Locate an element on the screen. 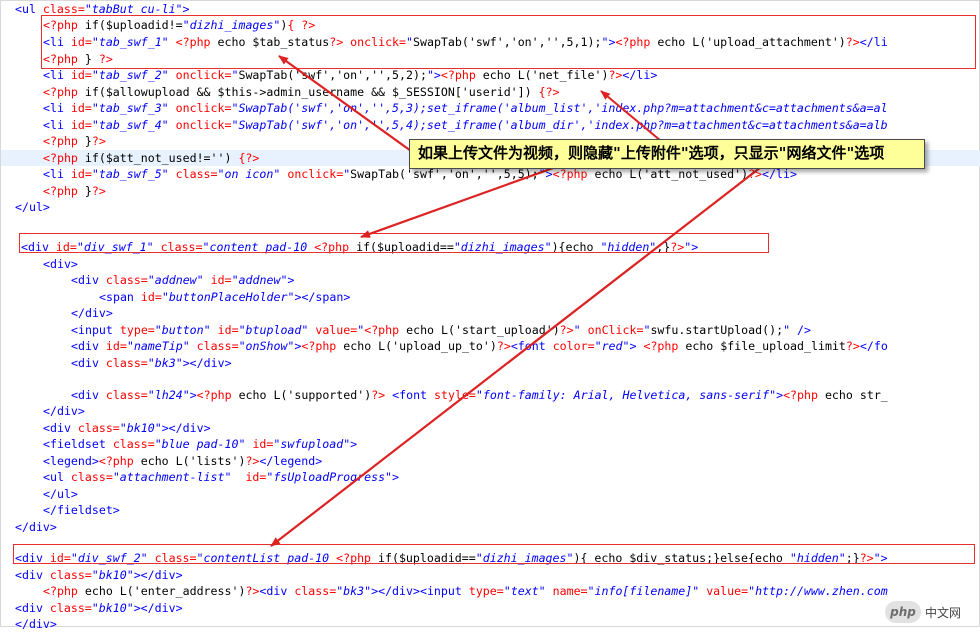  watermark-label: 中文网 is located at coordinates (943, 612).